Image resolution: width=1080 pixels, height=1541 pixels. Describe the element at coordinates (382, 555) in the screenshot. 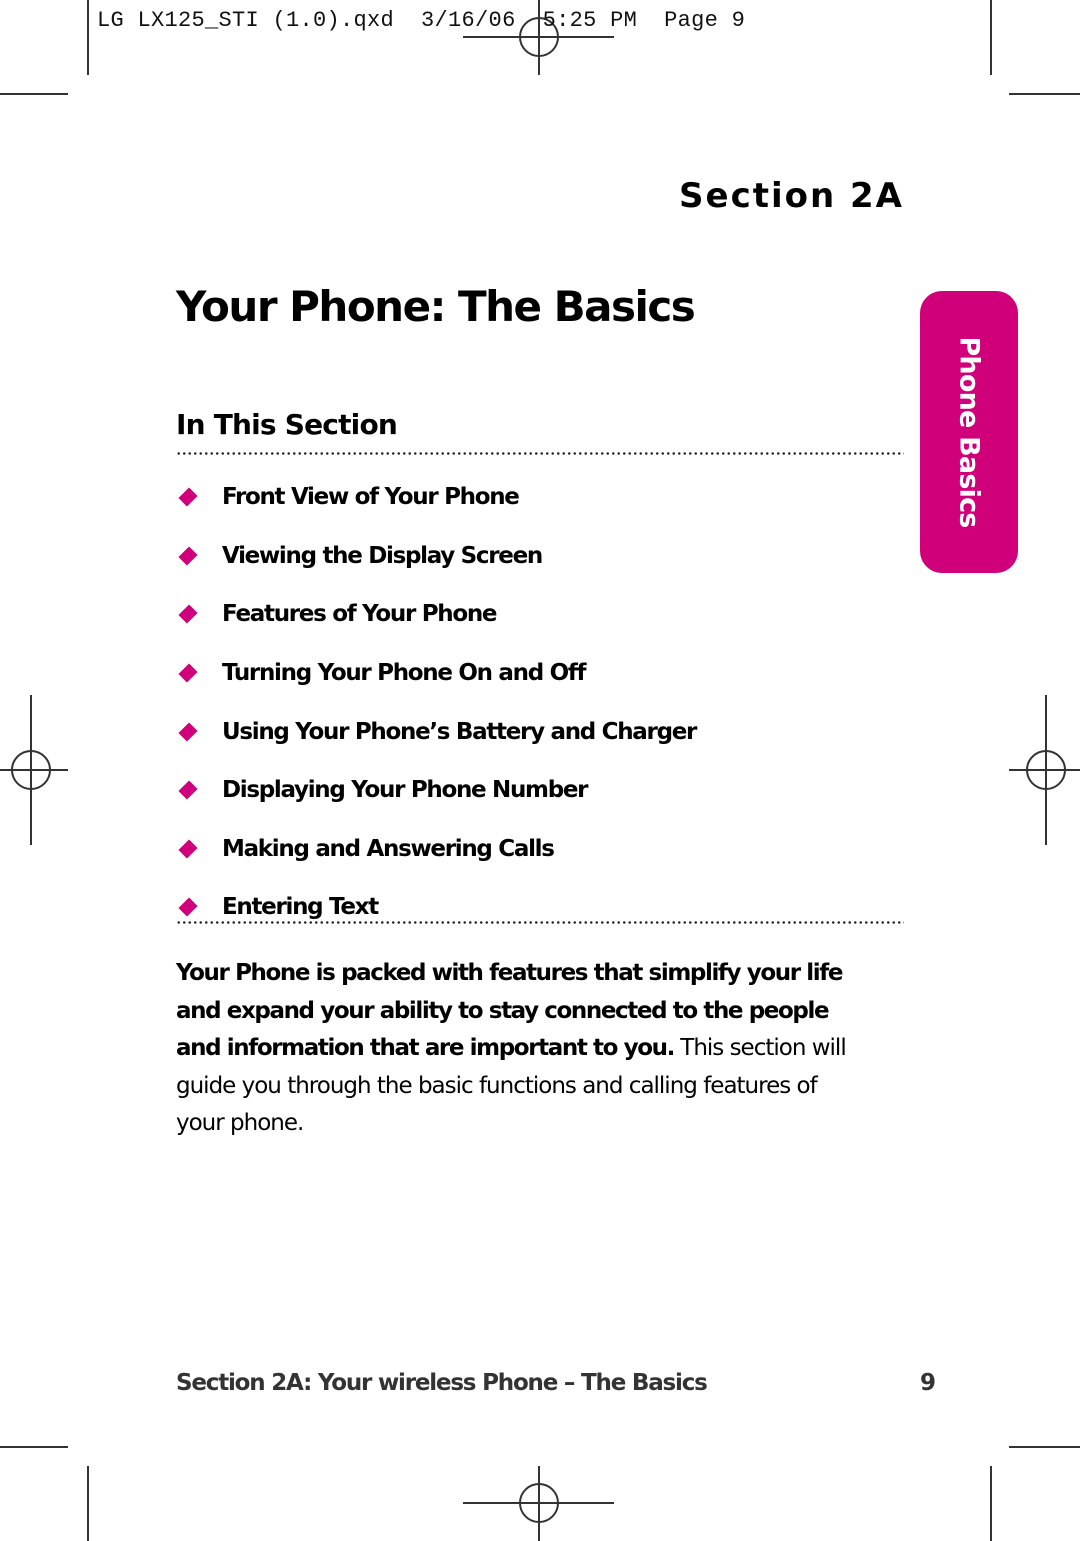

I see `list-item-label: Viewing the Display Screen` at that location.